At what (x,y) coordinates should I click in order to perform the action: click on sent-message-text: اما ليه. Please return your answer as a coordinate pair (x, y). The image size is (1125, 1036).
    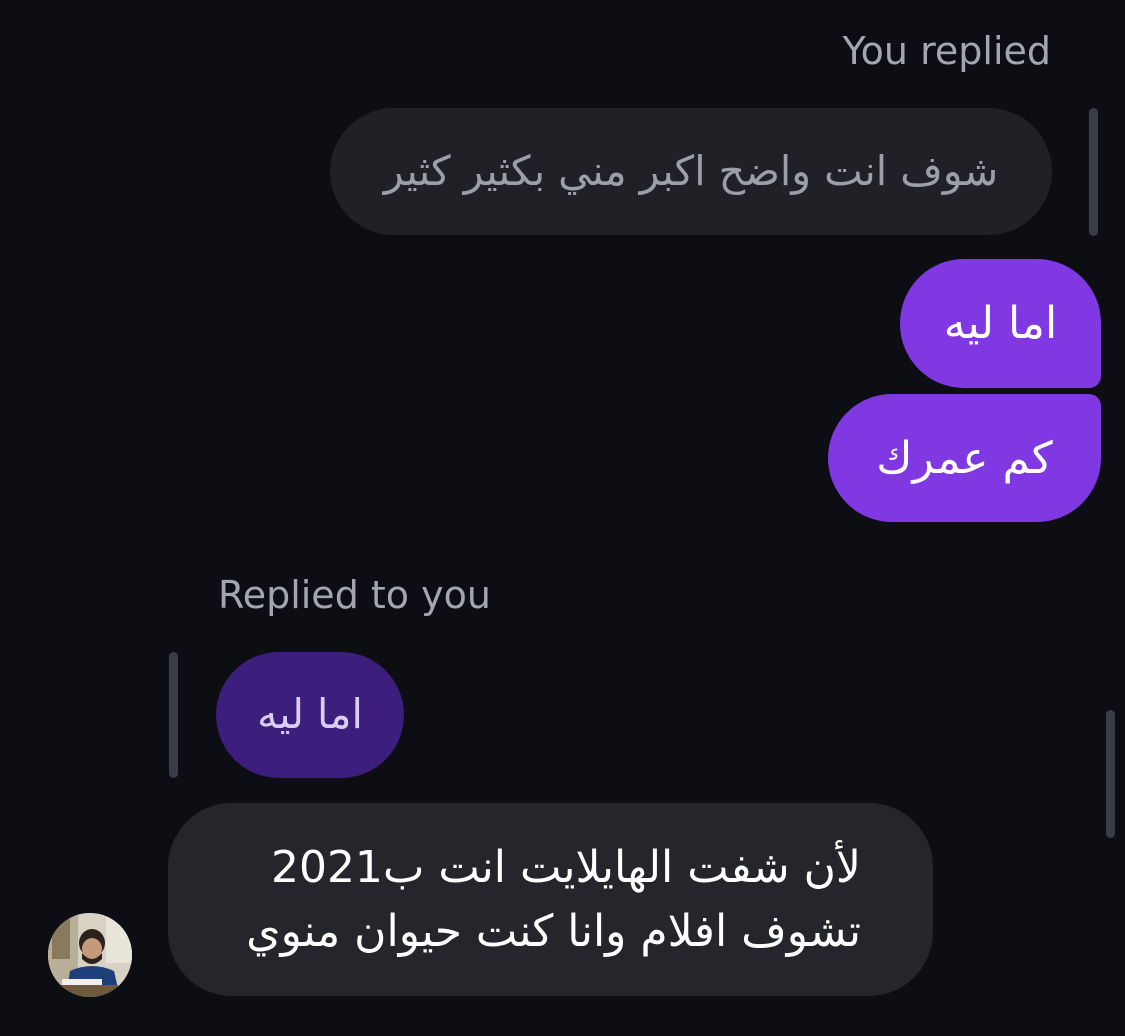
    Looking at the image, I should click on (1000, 323).